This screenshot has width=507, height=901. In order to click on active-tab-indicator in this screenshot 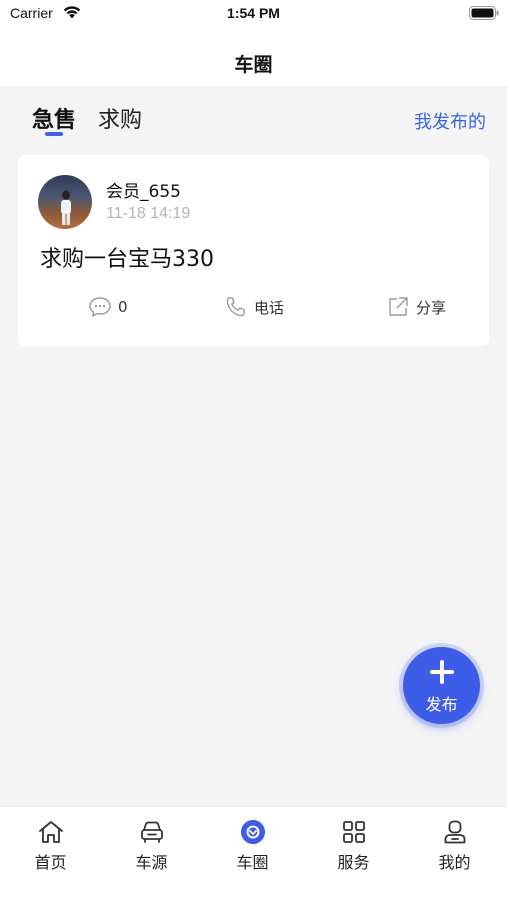, I will do `click(54, 134)`.